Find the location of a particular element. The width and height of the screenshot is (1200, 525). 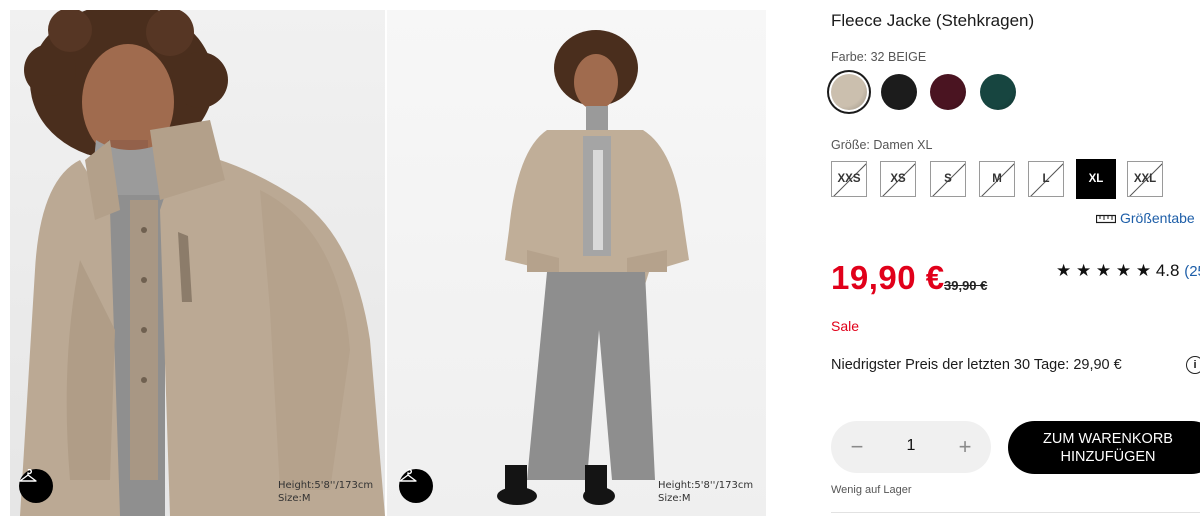

original-price: 39,90 € is located at coordinates (966, 285).